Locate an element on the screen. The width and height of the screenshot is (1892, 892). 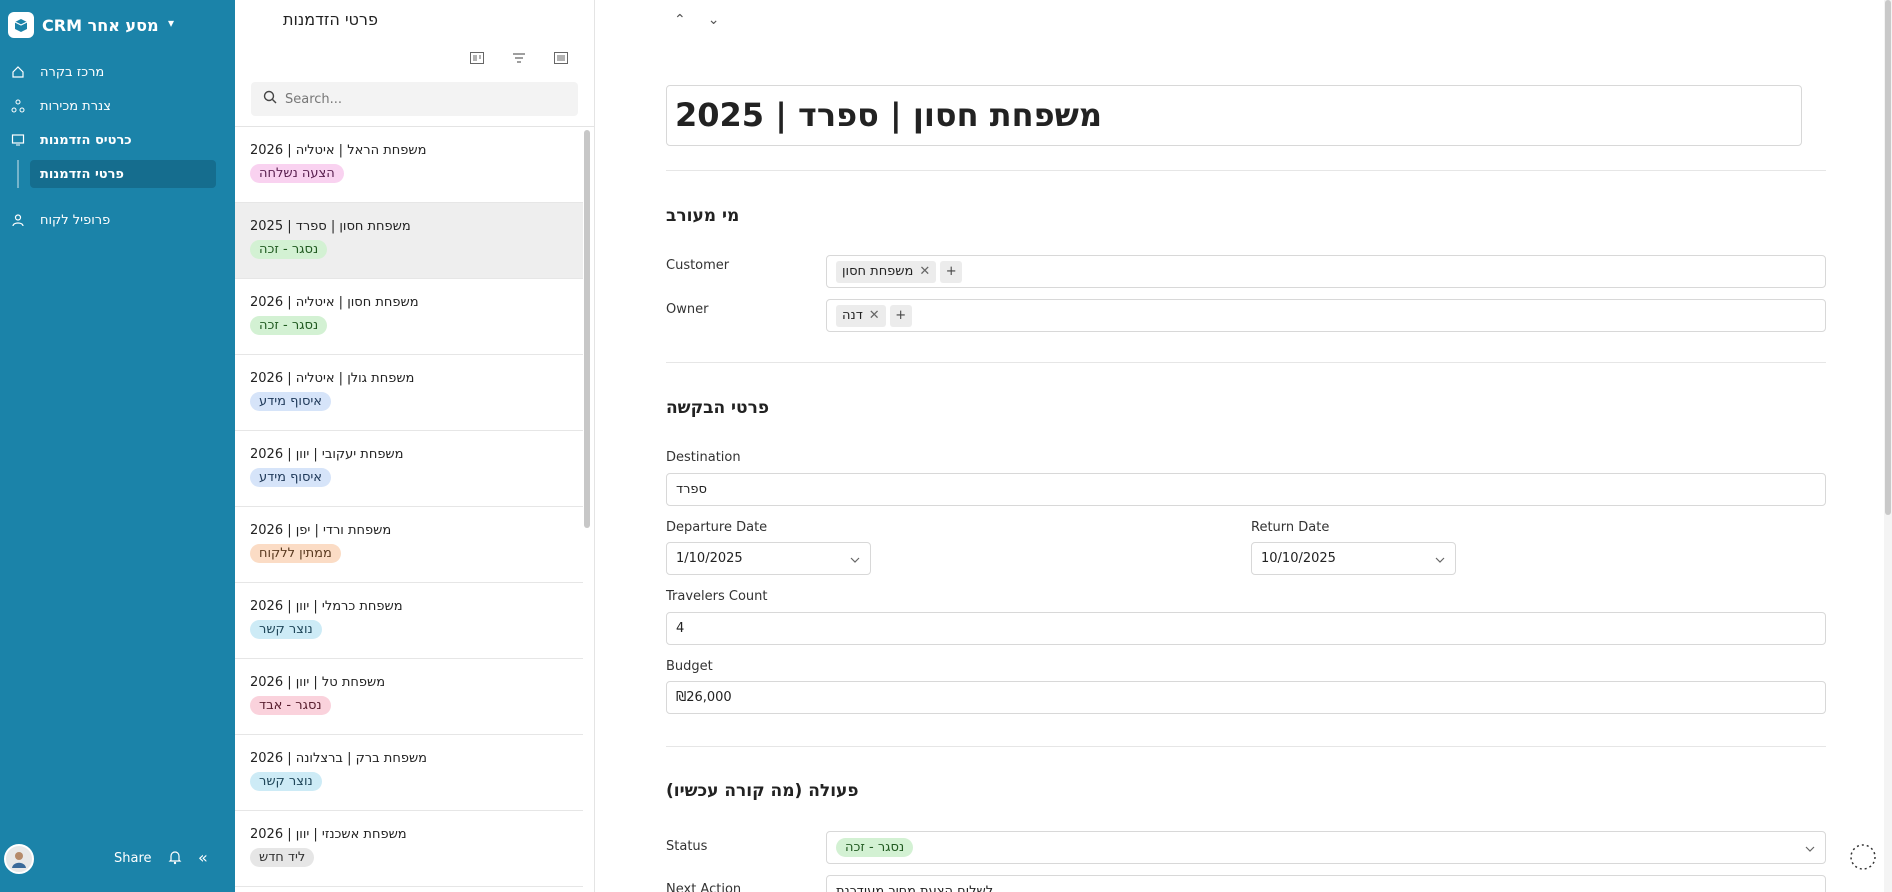
return-date-label: Return Date is located at coordinates (1290, 527).